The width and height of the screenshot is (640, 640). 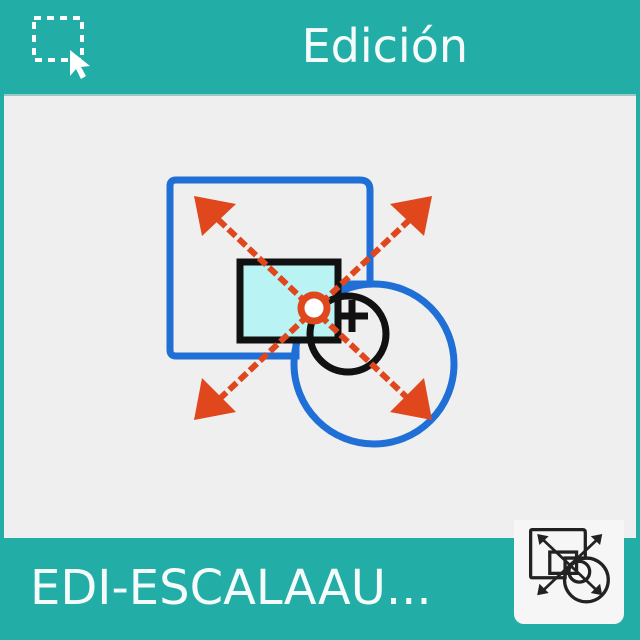 I want to click on tile-header: Edición, so click(x=320, y=47).